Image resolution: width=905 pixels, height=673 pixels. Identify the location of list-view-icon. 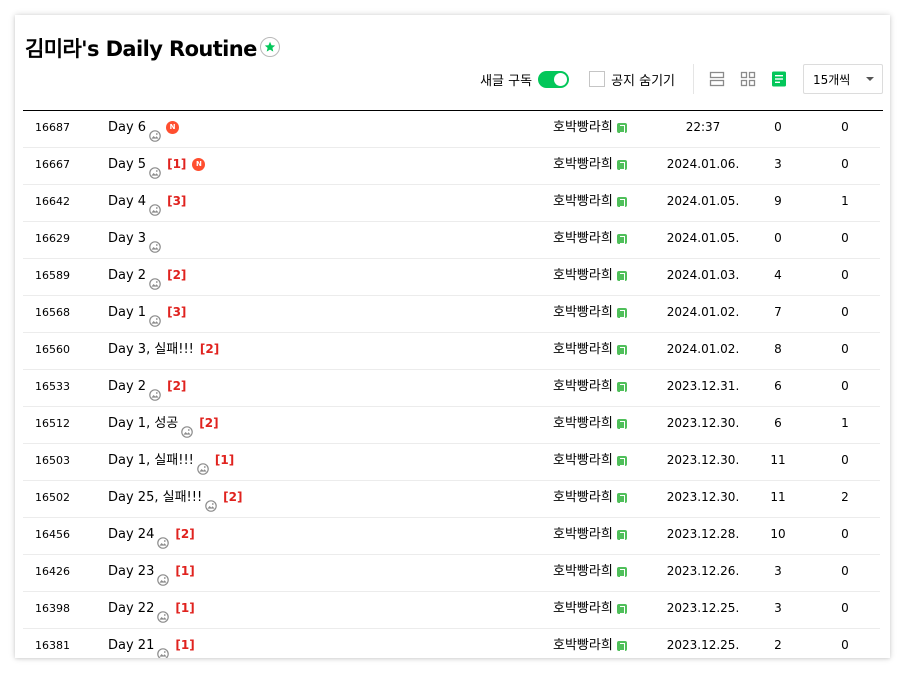
(779, 79).